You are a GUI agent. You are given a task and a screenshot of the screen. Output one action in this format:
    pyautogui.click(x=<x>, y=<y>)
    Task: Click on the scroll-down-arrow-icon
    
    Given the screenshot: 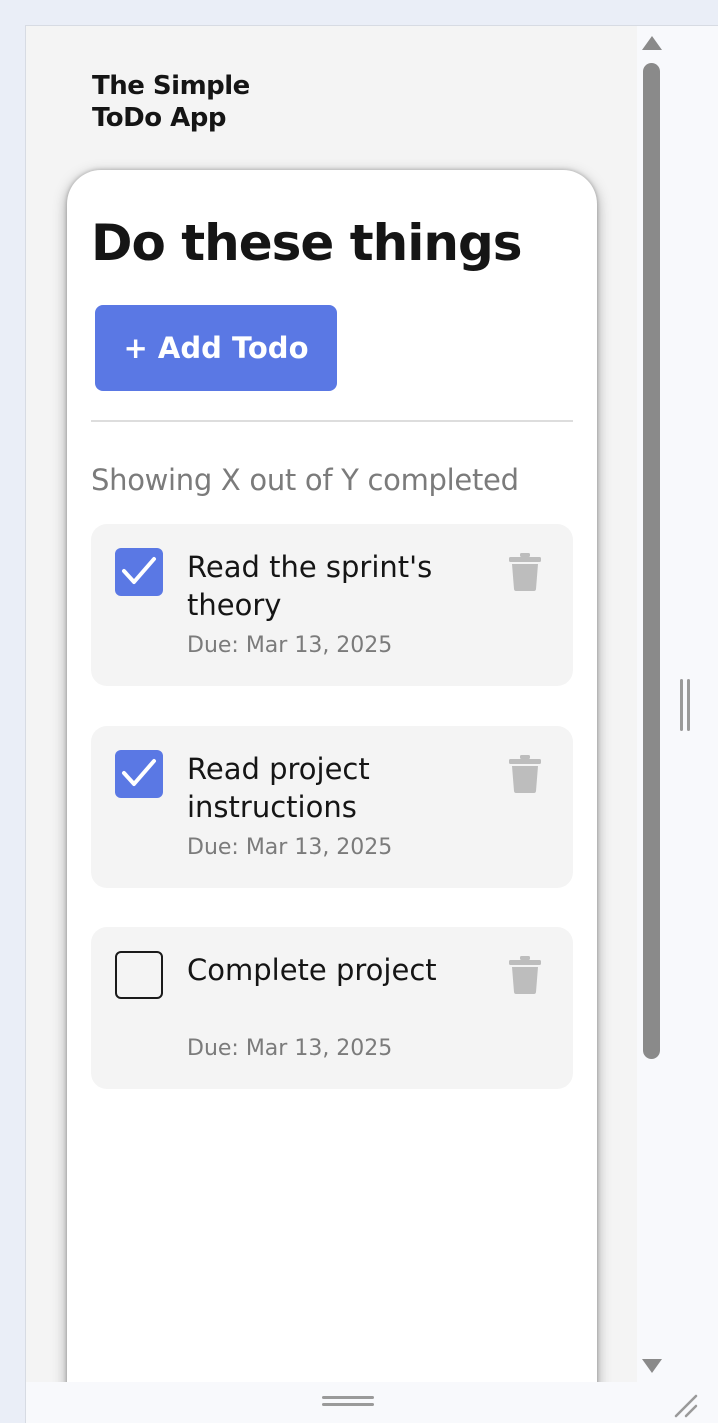 What is the action you would take?
    pyautogui.click(x=652, y=1366)
    